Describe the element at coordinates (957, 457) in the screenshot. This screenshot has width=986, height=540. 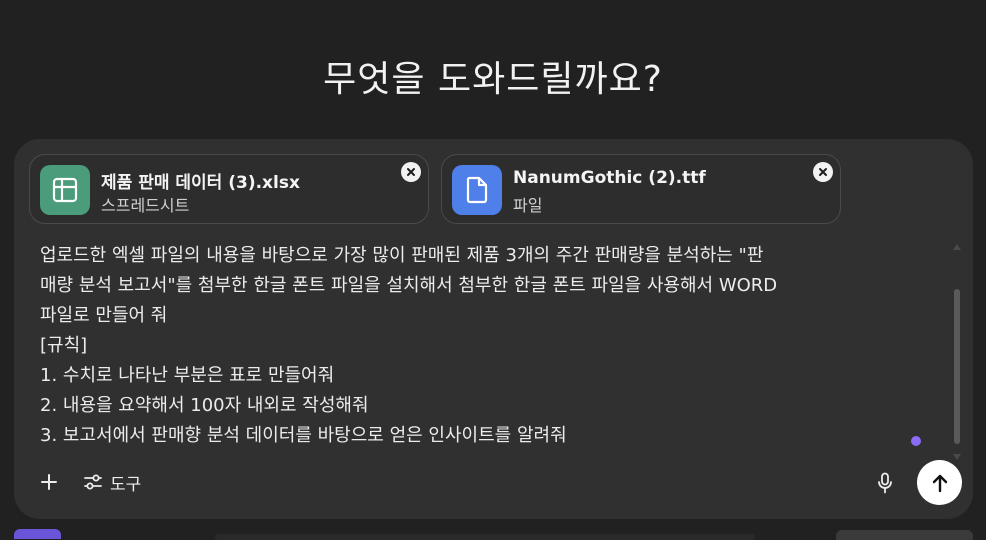
I see `scroll-down-icon` at that location.